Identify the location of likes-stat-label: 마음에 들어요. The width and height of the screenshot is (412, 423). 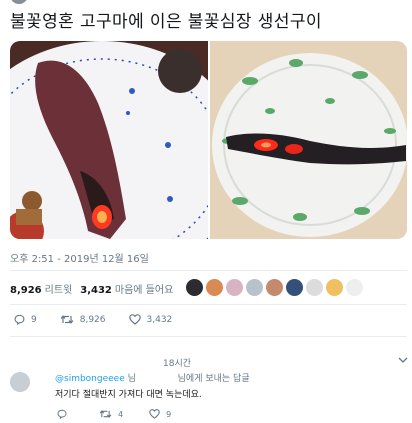
(144, 290).